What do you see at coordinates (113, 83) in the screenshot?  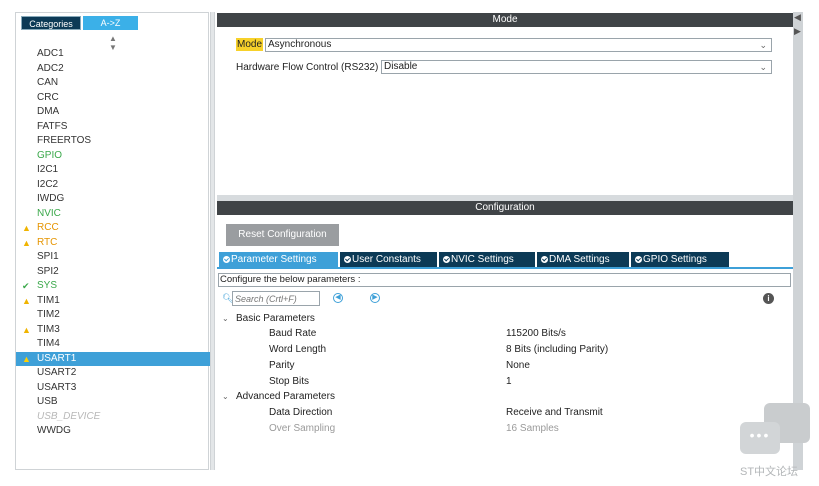 I see `peripheral-item-can: CAN` at bounding box center [113, 83].